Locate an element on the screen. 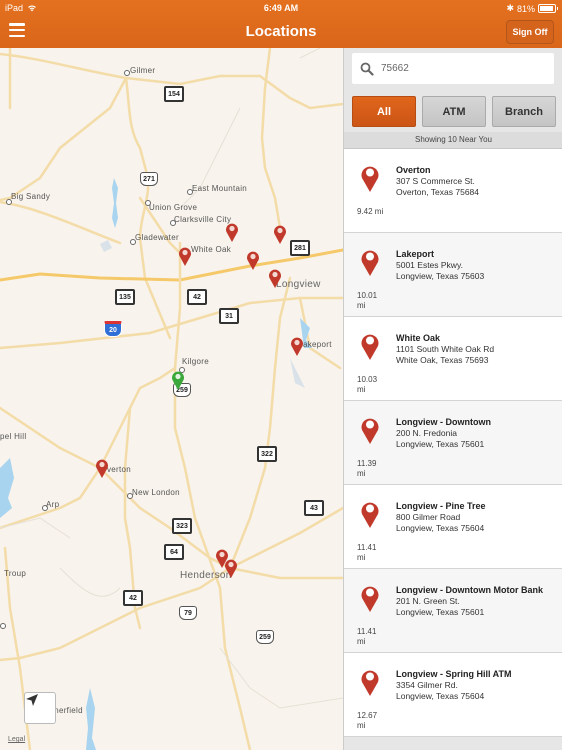  search-input is located at coordinates (461, 68).